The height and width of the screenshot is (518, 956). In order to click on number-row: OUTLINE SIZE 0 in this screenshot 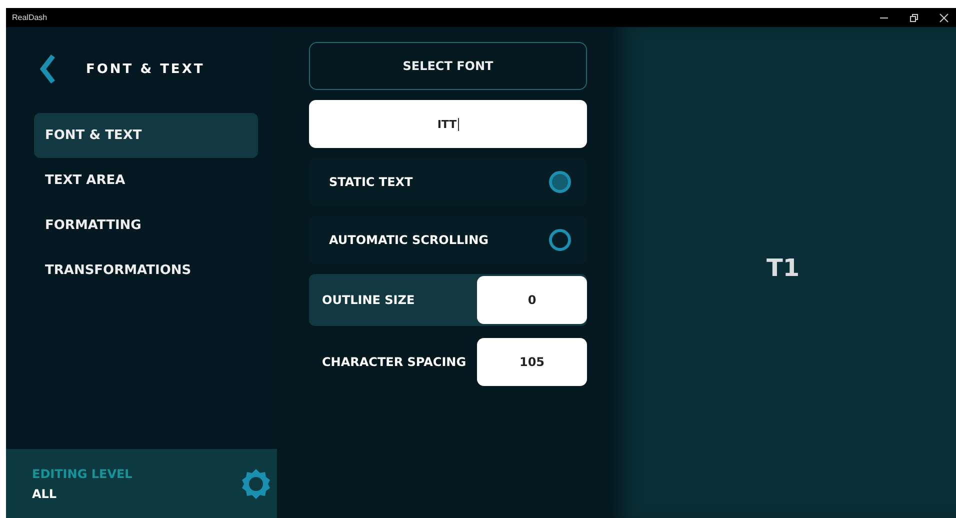, I will do `click(448, 300)`.